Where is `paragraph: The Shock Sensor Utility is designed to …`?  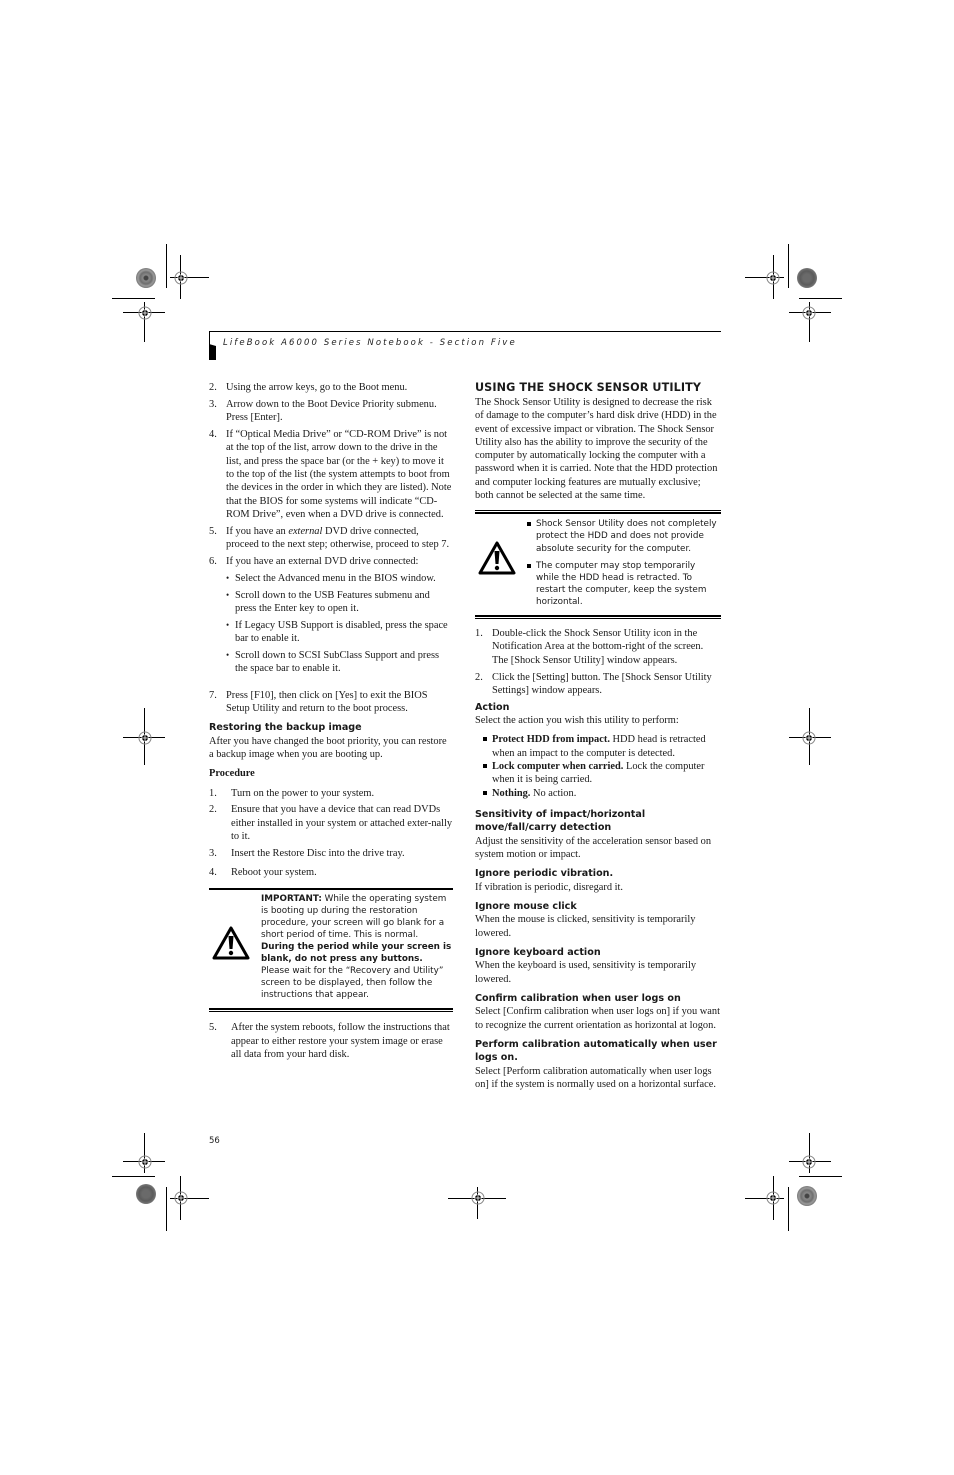 paragraph: The Shock Sensor Utility is designed to … is located at coordinates (596, 449).